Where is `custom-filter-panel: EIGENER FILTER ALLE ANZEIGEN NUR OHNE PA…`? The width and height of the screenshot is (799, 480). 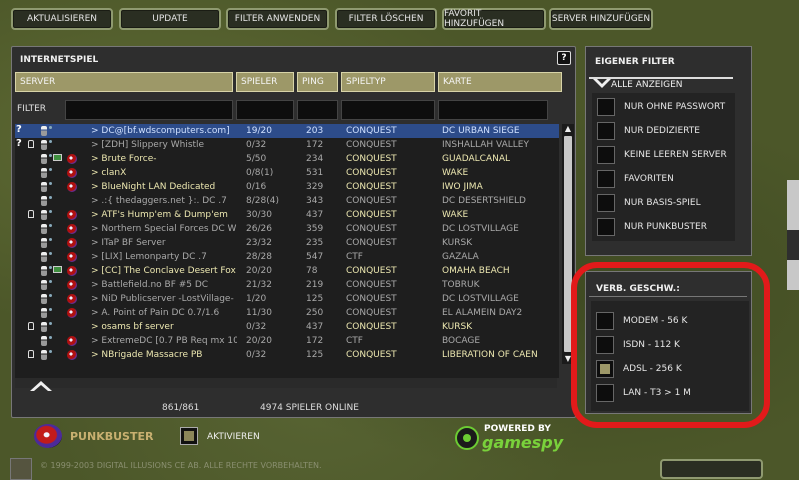
custom-filter-panel: EIGENER FILTER ALLE ANZEIGEN NUR OHNE PA… is located at coordinates (668, 151).